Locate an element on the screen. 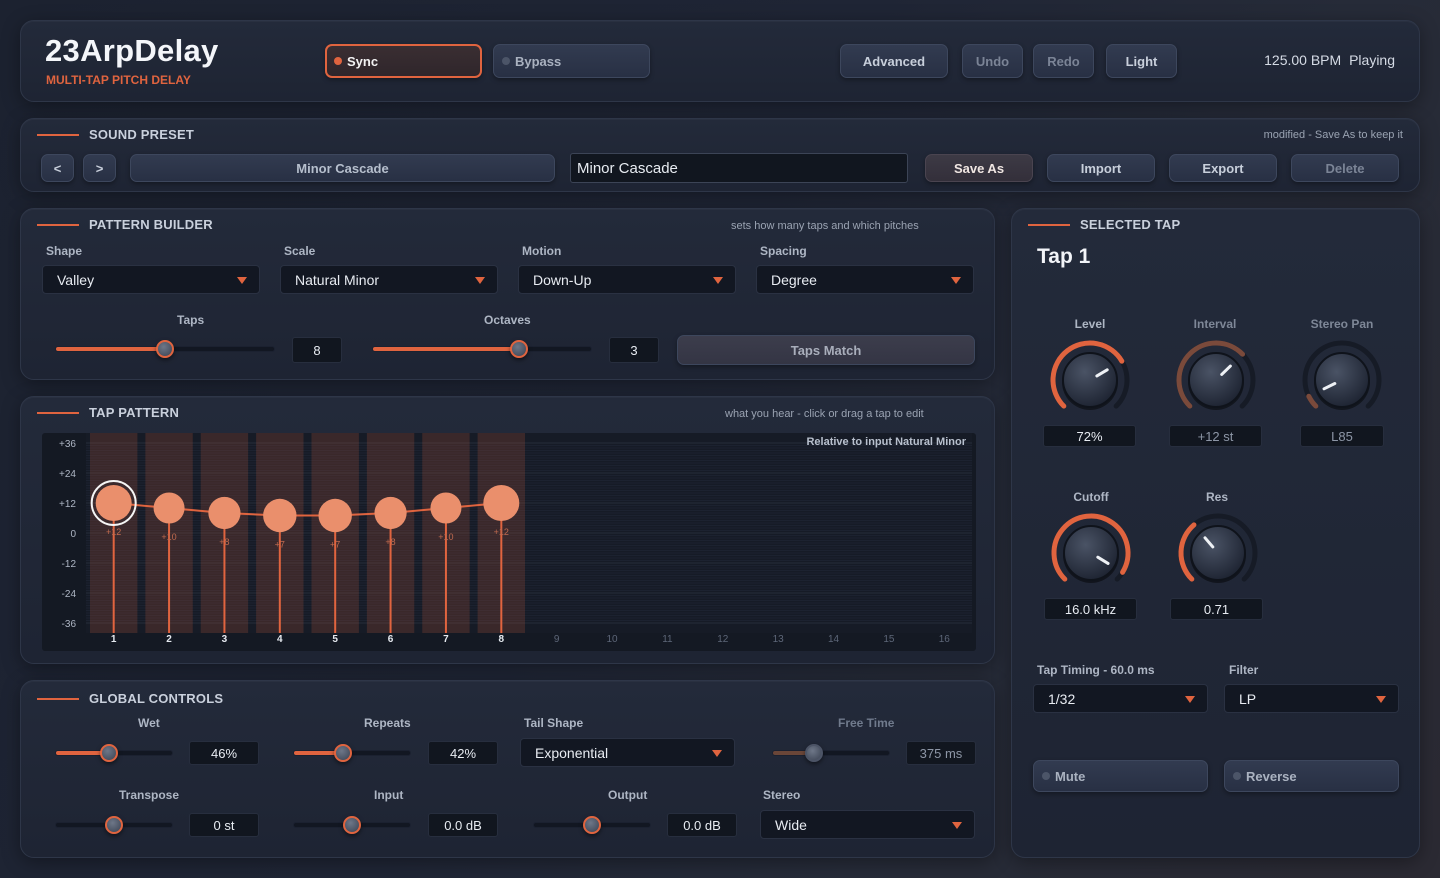 This screenshot has width=1440, height=878. save-as-button: Save As is located at coordinates (979, 168).